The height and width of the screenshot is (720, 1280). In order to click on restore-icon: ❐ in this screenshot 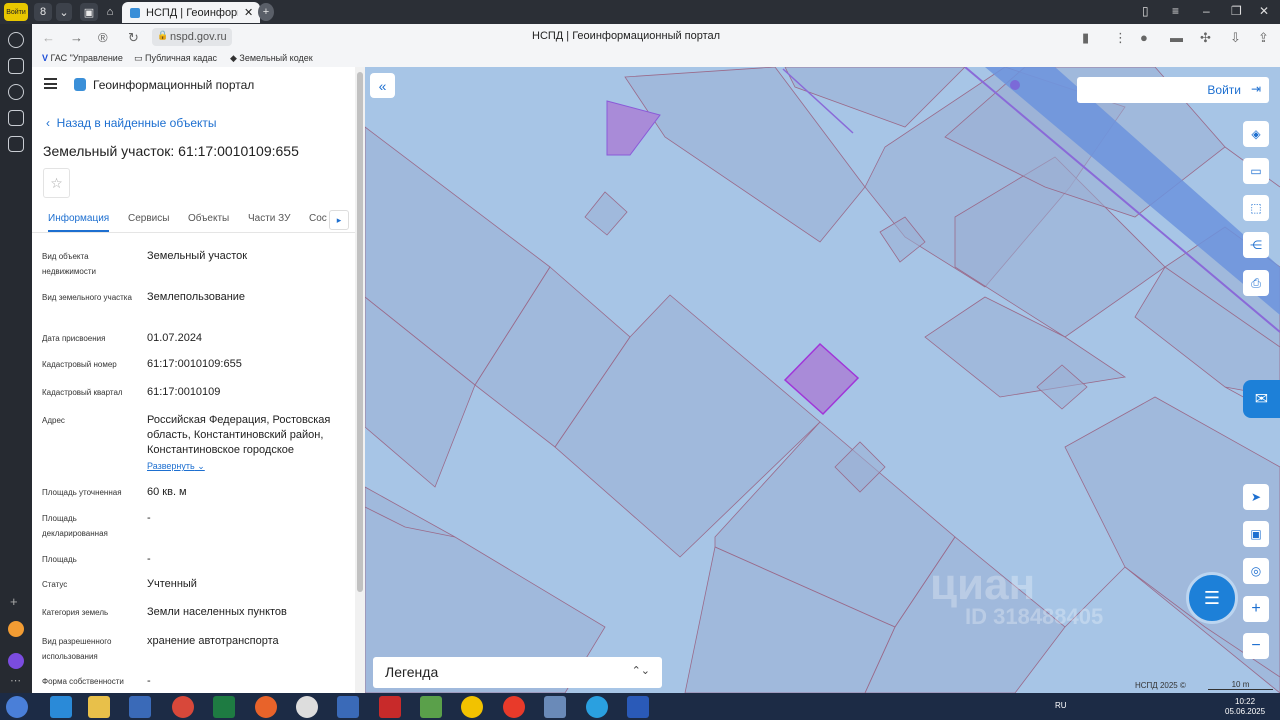, I will do `click(1236, 11)`.